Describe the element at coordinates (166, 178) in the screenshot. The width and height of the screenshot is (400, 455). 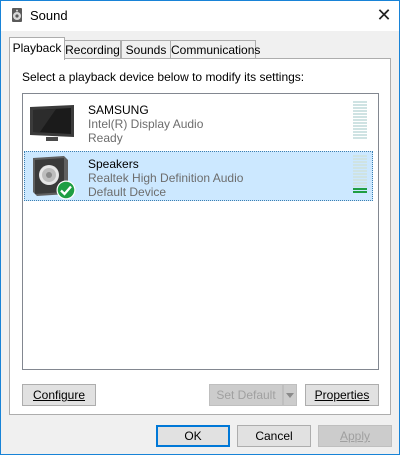
I see `device-driver: Realtek High Definition Audio` at that location.